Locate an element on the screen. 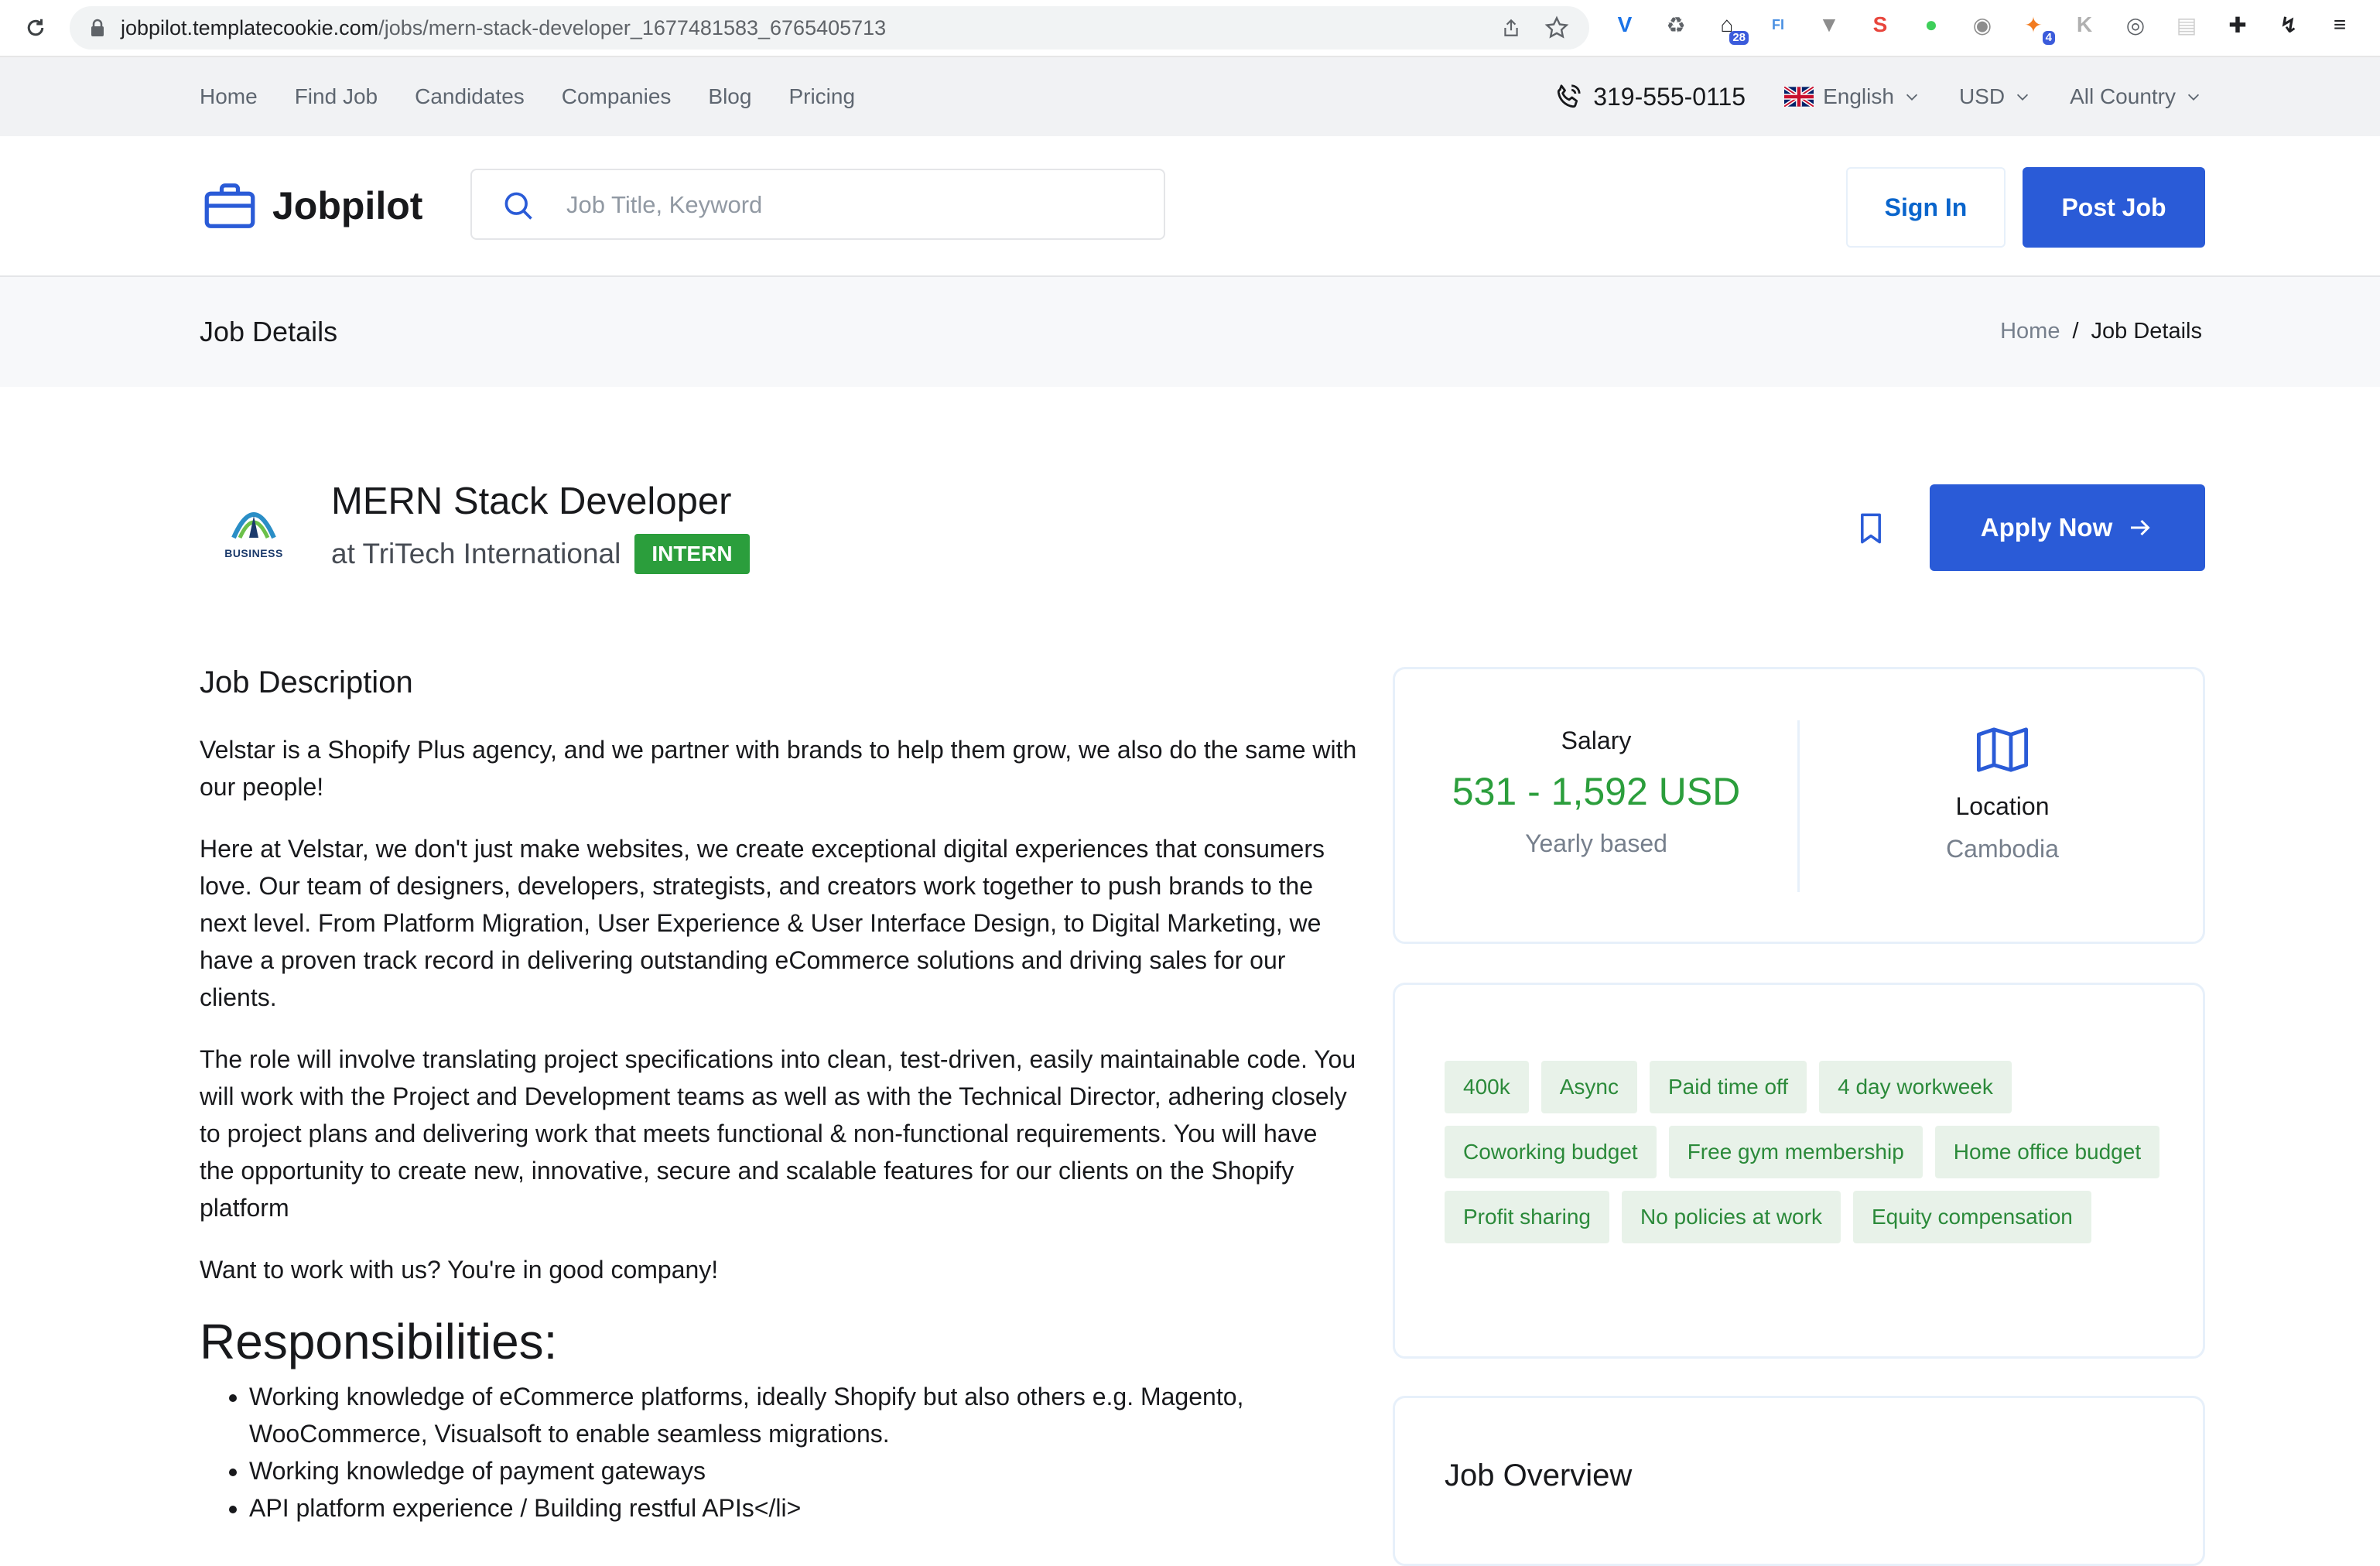 The height and width of the screenshot is (1566, 2380). phone-contact: 319-555-0115 is located at coordinates (1649, 96).